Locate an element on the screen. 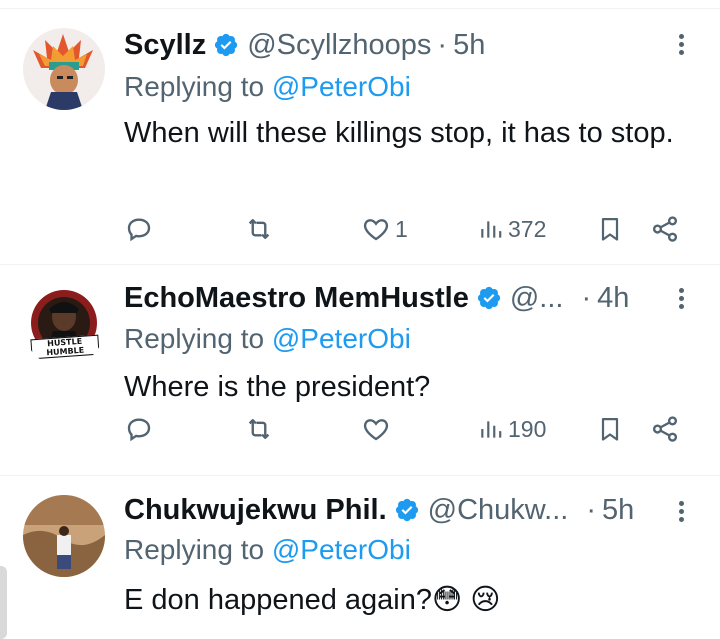 The image size is (720, 639). like-button is located at coordinates (378, 429).